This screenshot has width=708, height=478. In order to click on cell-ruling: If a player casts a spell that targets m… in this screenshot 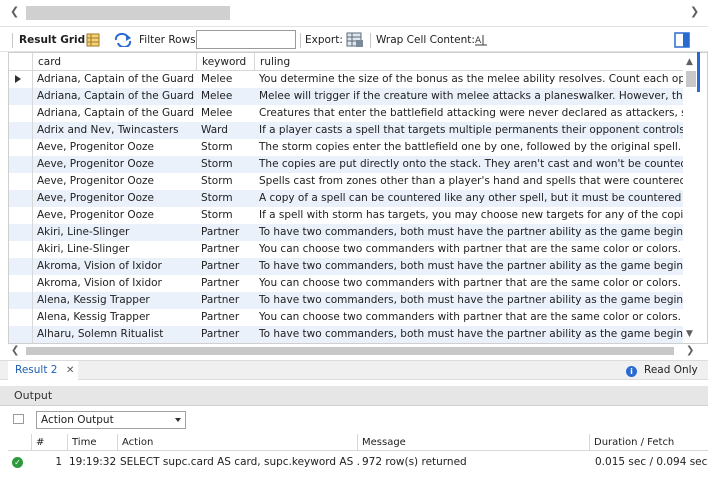, I will do `click(469, 130)`.